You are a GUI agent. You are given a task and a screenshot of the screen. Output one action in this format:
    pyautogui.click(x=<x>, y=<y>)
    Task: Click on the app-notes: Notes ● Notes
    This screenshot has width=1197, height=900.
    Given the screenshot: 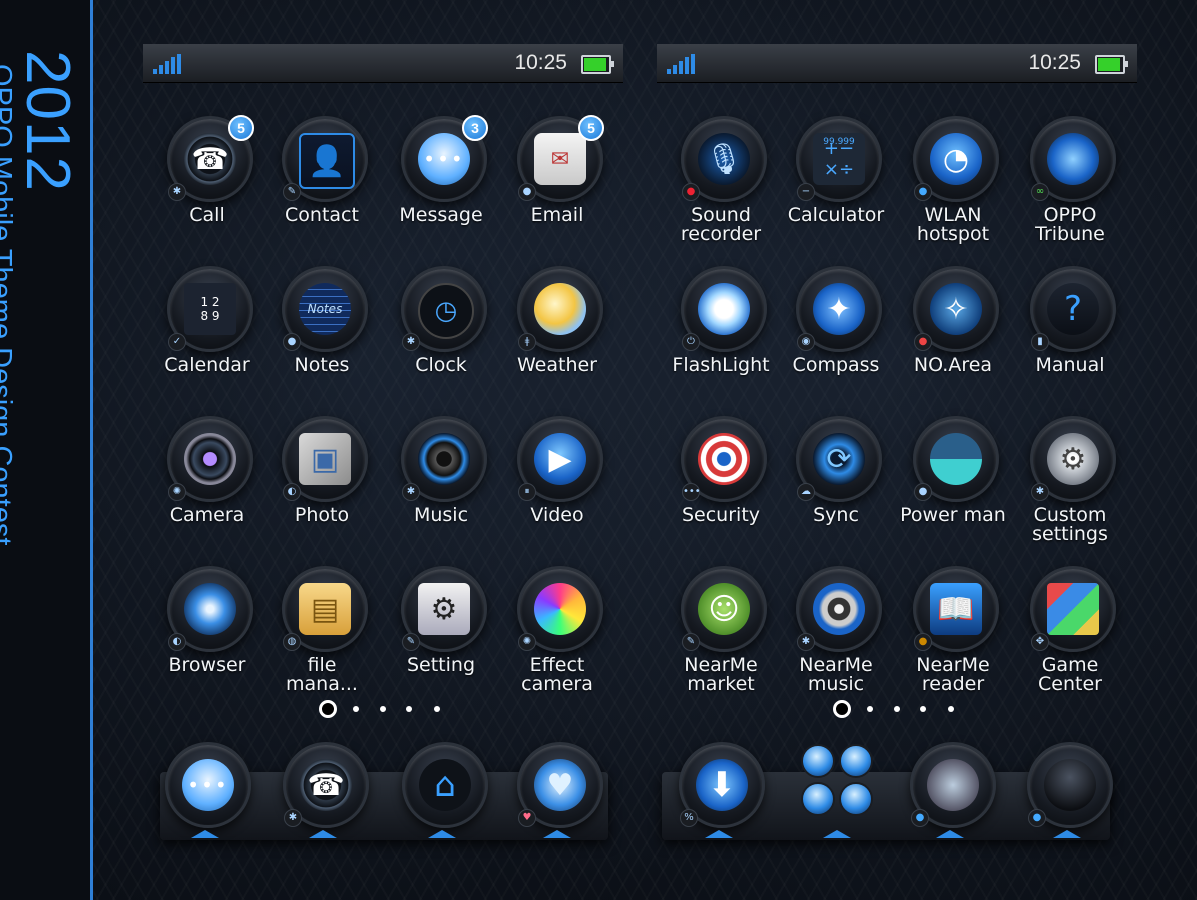 What is the action you would take?
    pyautogui.click(x=322, y=330)
    